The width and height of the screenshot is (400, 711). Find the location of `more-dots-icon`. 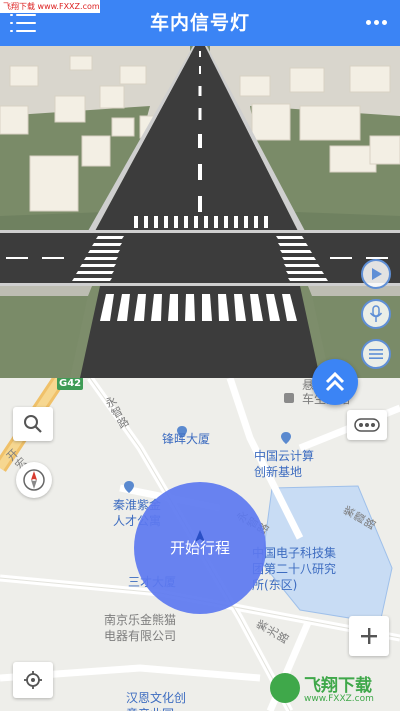

more-dots-icon is located at coordinates (377, 22).